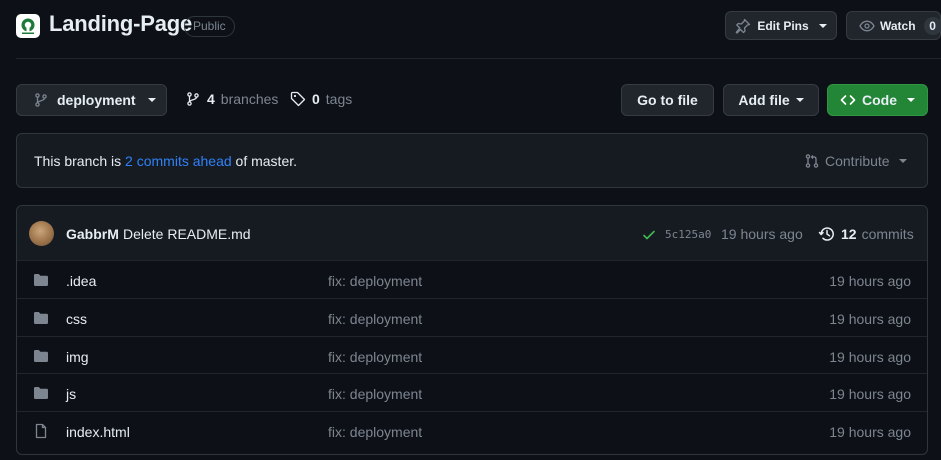  What do you see at coordinates (316, 99) in the screenshot?
I see `tags-count: 0` at bounding box center [316, 99].